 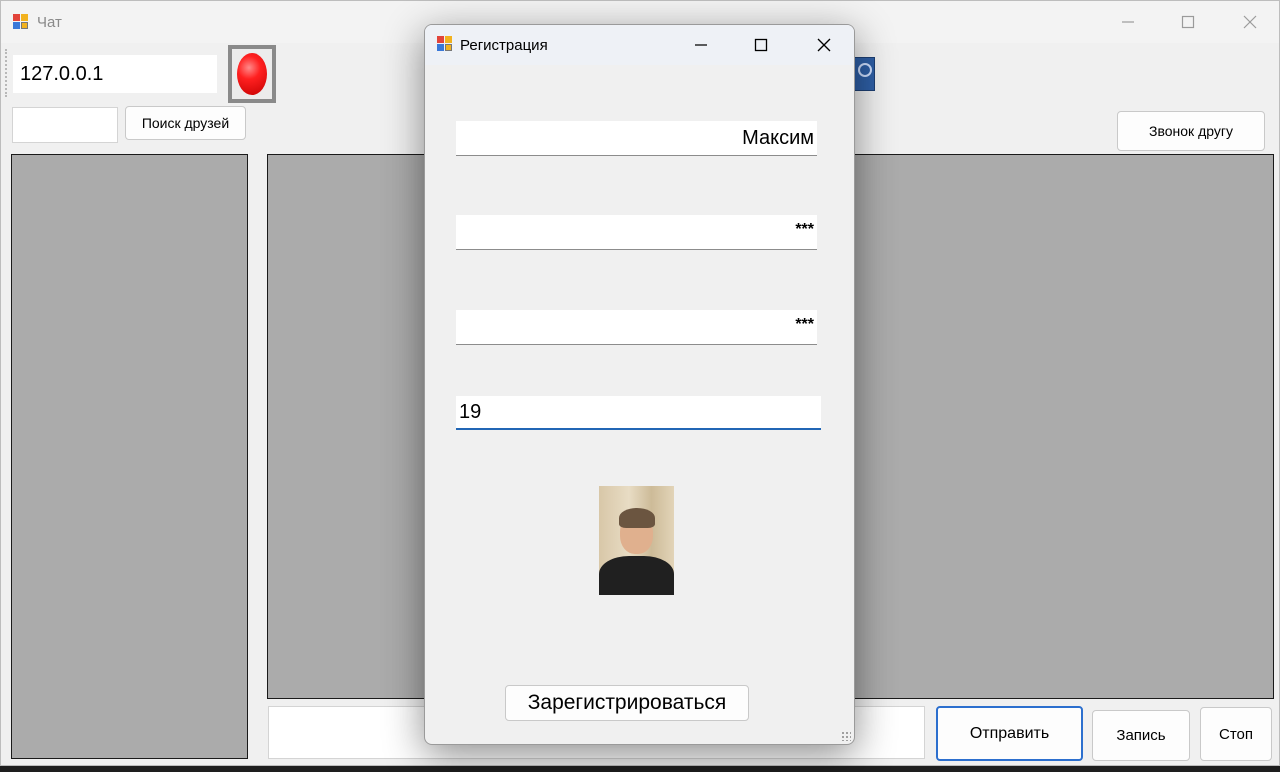 What do you see at coordinates (636, 327) in the screenshot?
I see `password-confirm-field: ***` at bounding box center [636, 327].